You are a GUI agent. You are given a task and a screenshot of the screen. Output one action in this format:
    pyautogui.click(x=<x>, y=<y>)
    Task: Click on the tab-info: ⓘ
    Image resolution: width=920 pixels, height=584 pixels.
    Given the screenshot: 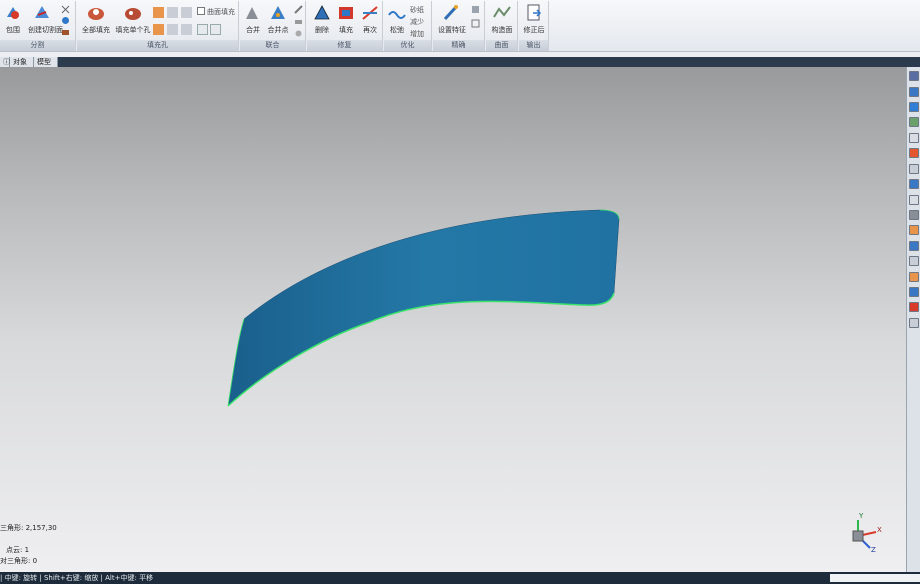 What is the action you would take?
    pyautogui.click(x=5, y=62)
    